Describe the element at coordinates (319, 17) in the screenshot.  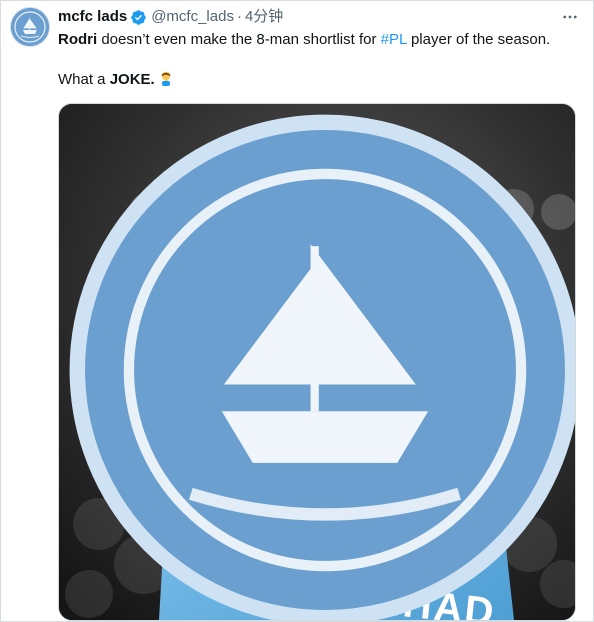
I see `tweet-header: mcfc lads @mcfc_lads · 4分钟` at that location.